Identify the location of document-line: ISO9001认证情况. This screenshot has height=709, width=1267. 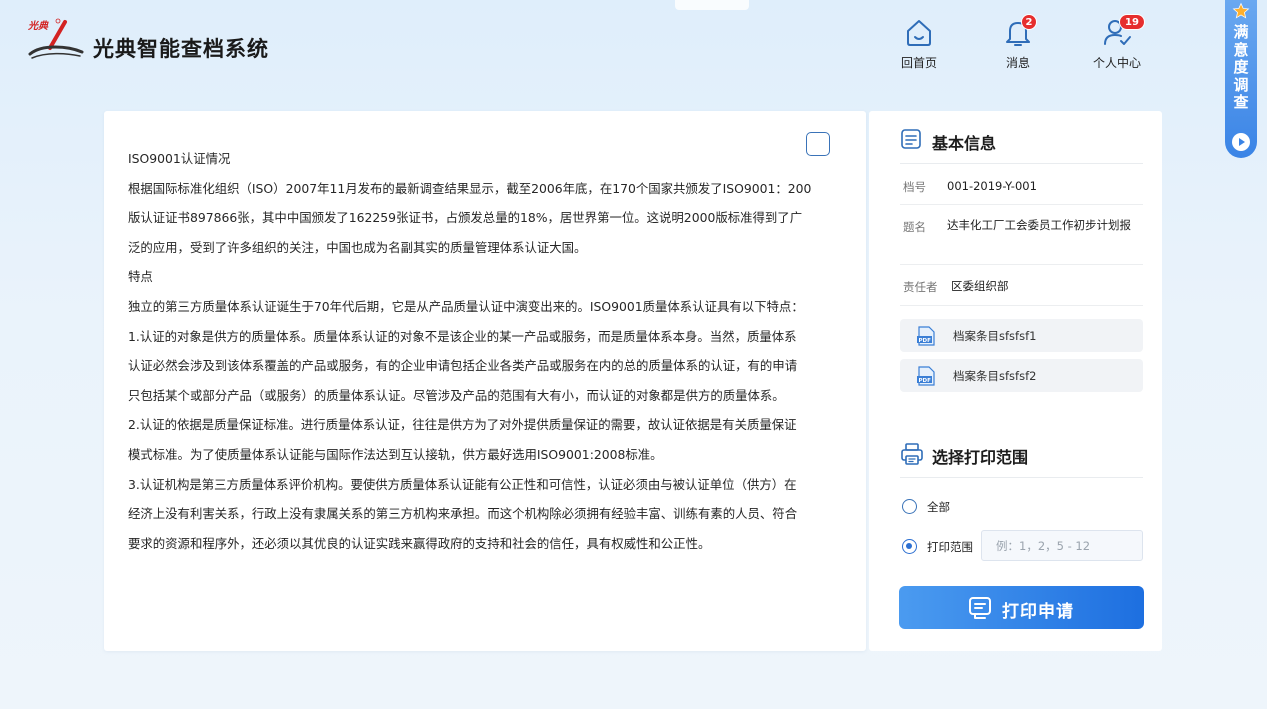
(179, 158).